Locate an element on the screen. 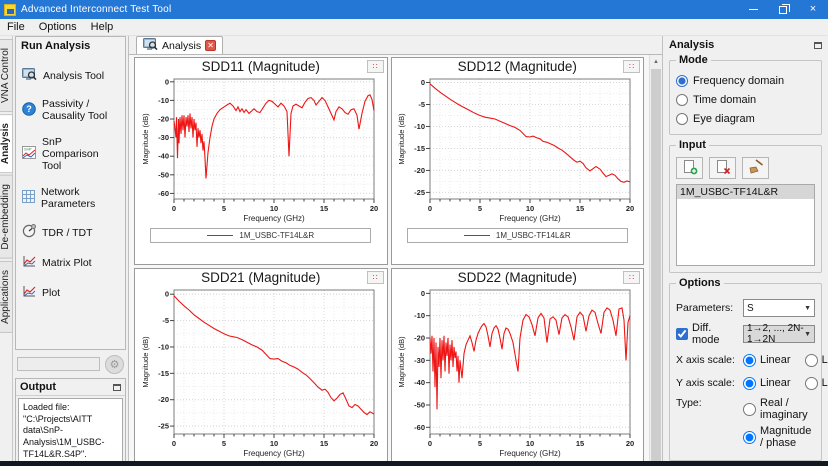  xscale-radio-log: Log. is located at coordinates (816, 360).